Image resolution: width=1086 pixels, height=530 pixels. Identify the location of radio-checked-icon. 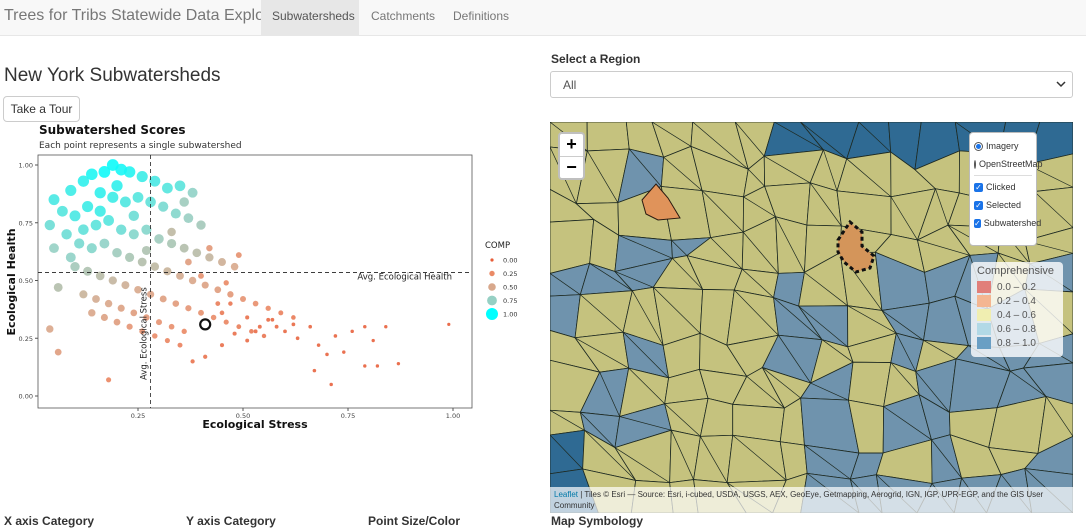
(978, 146).